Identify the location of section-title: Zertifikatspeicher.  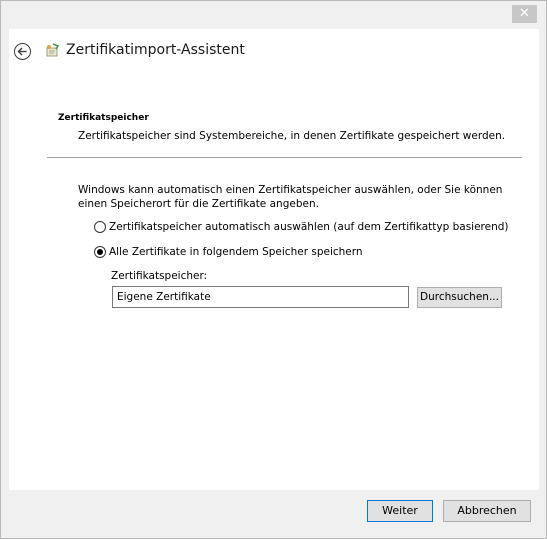
(103, 118).